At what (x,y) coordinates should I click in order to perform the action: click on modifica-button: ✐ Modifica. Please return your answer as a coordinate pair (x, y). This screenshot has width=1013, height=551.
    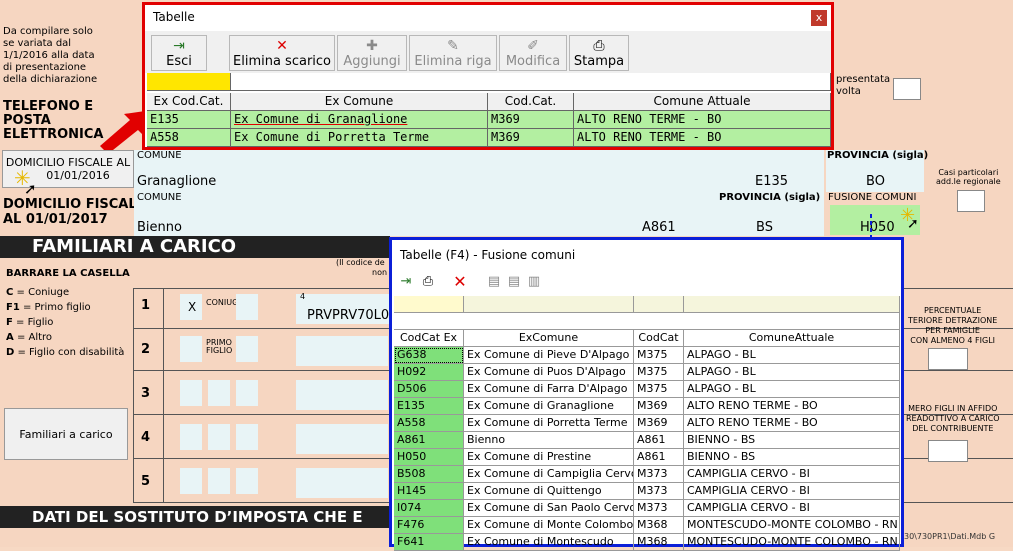
    Looking at the image, I should click on (533, 53).